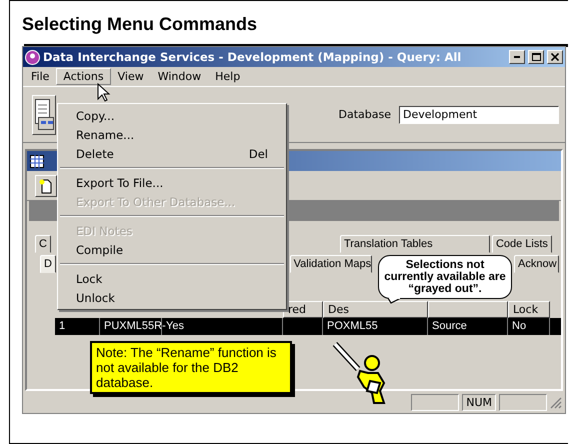  What do you see at coordinates (130, 76) in the screenshot?
I see `menu-bar-item: View` at bounding box center [130, 76].